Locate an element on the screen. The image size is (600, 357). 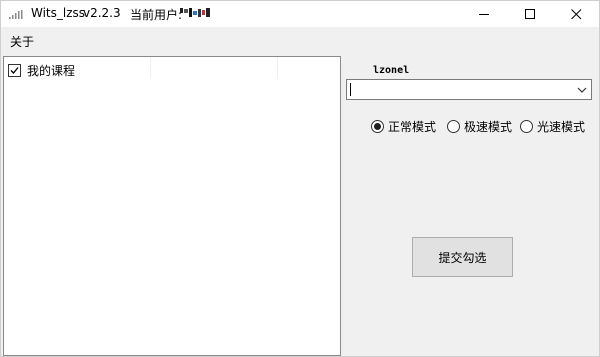
radio-normal-mode: 正常模式 is located at coordinates (403, 126).